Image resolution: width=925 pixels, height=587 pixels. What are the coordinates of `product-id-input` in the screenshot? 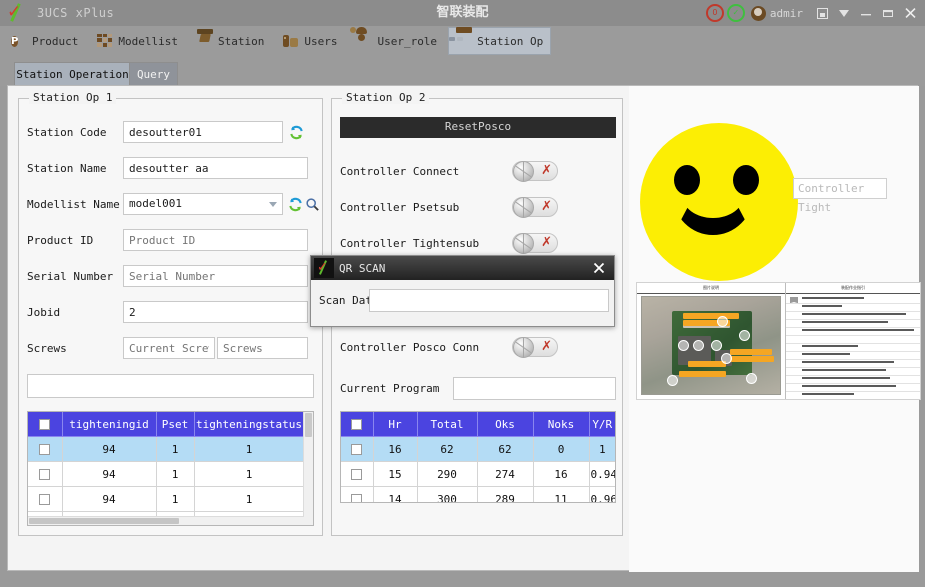 It's located at (215, 240).